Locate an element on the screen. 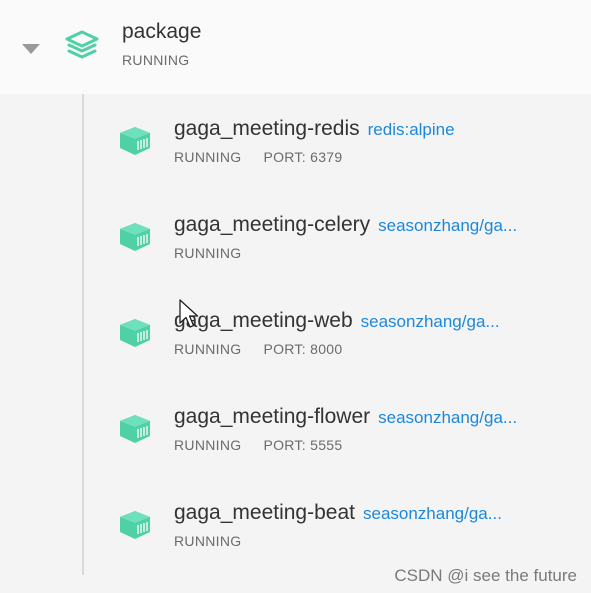  mouse-cursor-icon is located at coordinates (189, 313).